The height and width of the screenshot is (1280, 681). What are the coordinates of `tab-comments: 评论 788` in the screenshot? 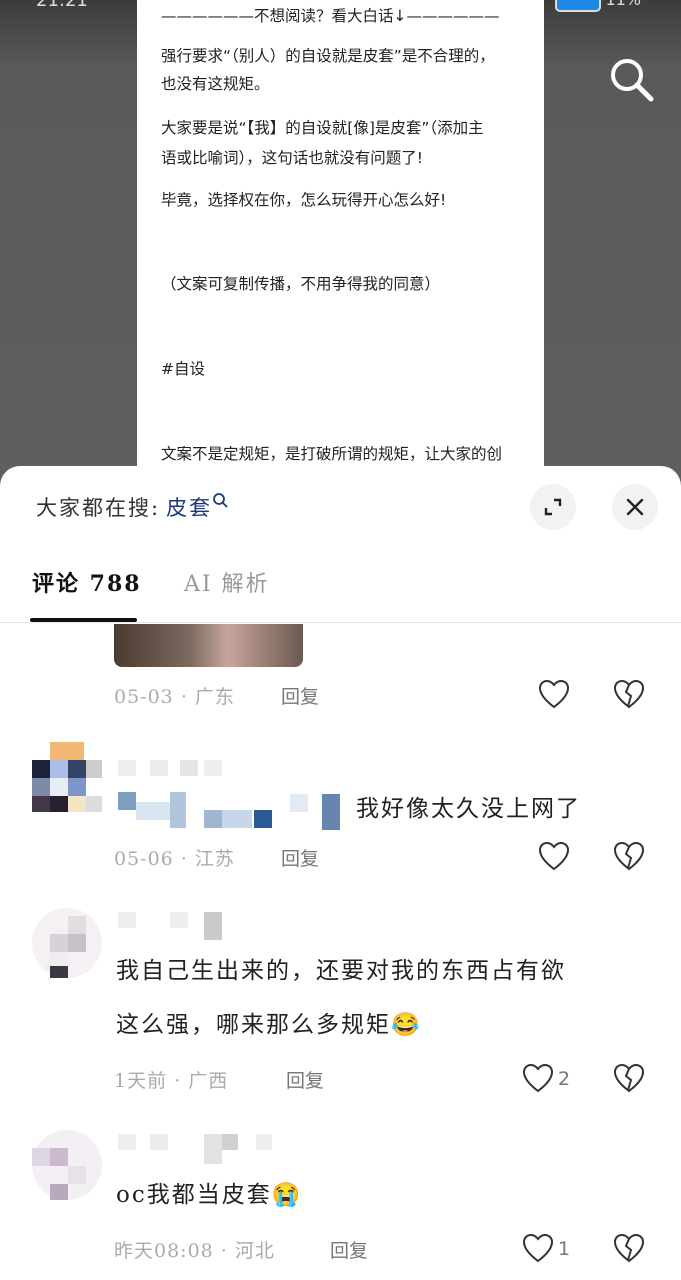 It's located at (87, 582).